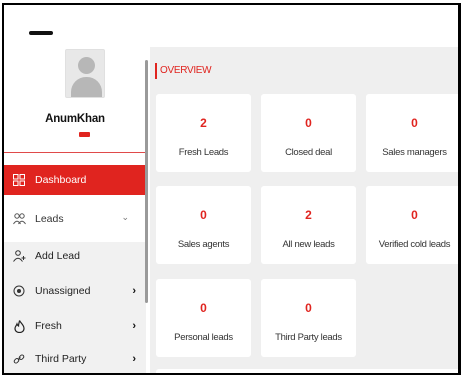 This screenshot has height=377, width=463. What do you see at coordinates (75, 326) in the screenshot?
I see `submenu-item-fresh: Fresh ›` at bounding box center [75, 326].